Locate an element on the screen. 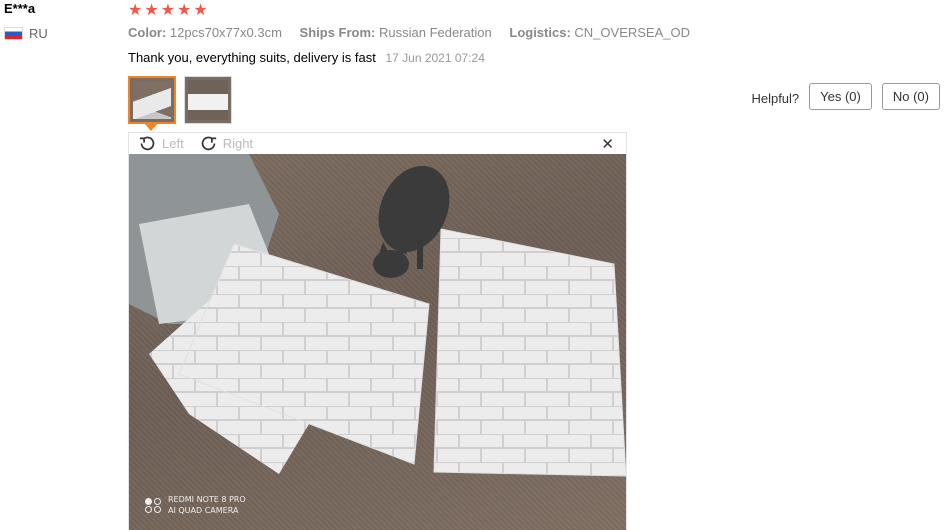 This screenshot has height=530, width=944. rotate-left-icon is located at coordinates (147, 143).